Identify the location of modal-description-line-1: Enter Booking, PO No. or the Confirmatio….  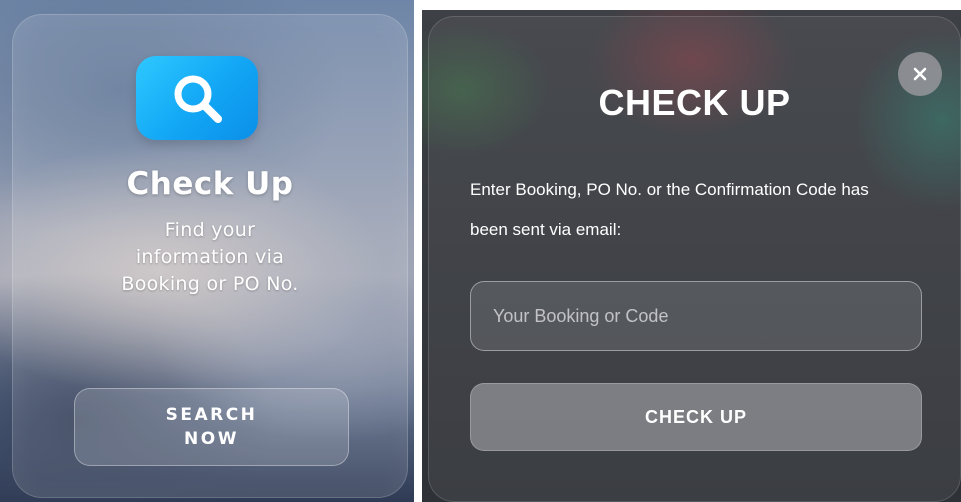
(669, 189).